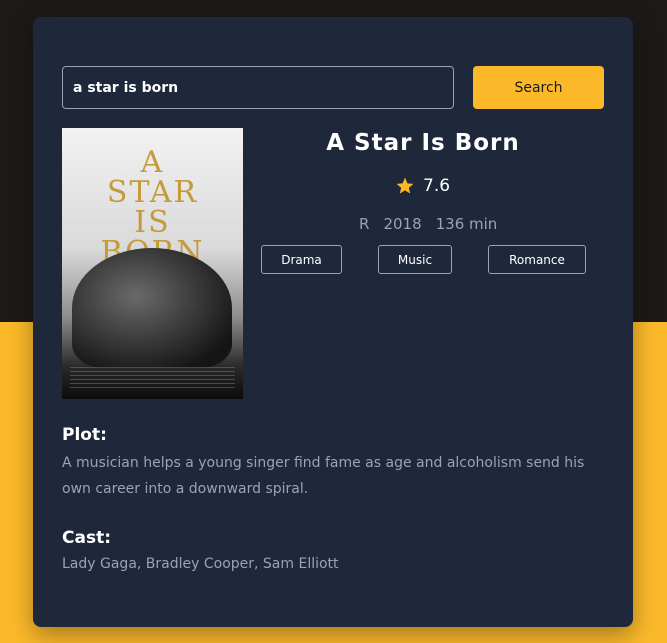 The width and height of the screenshot is (667, 643). I want to click on poster-image, so click(152, 308).